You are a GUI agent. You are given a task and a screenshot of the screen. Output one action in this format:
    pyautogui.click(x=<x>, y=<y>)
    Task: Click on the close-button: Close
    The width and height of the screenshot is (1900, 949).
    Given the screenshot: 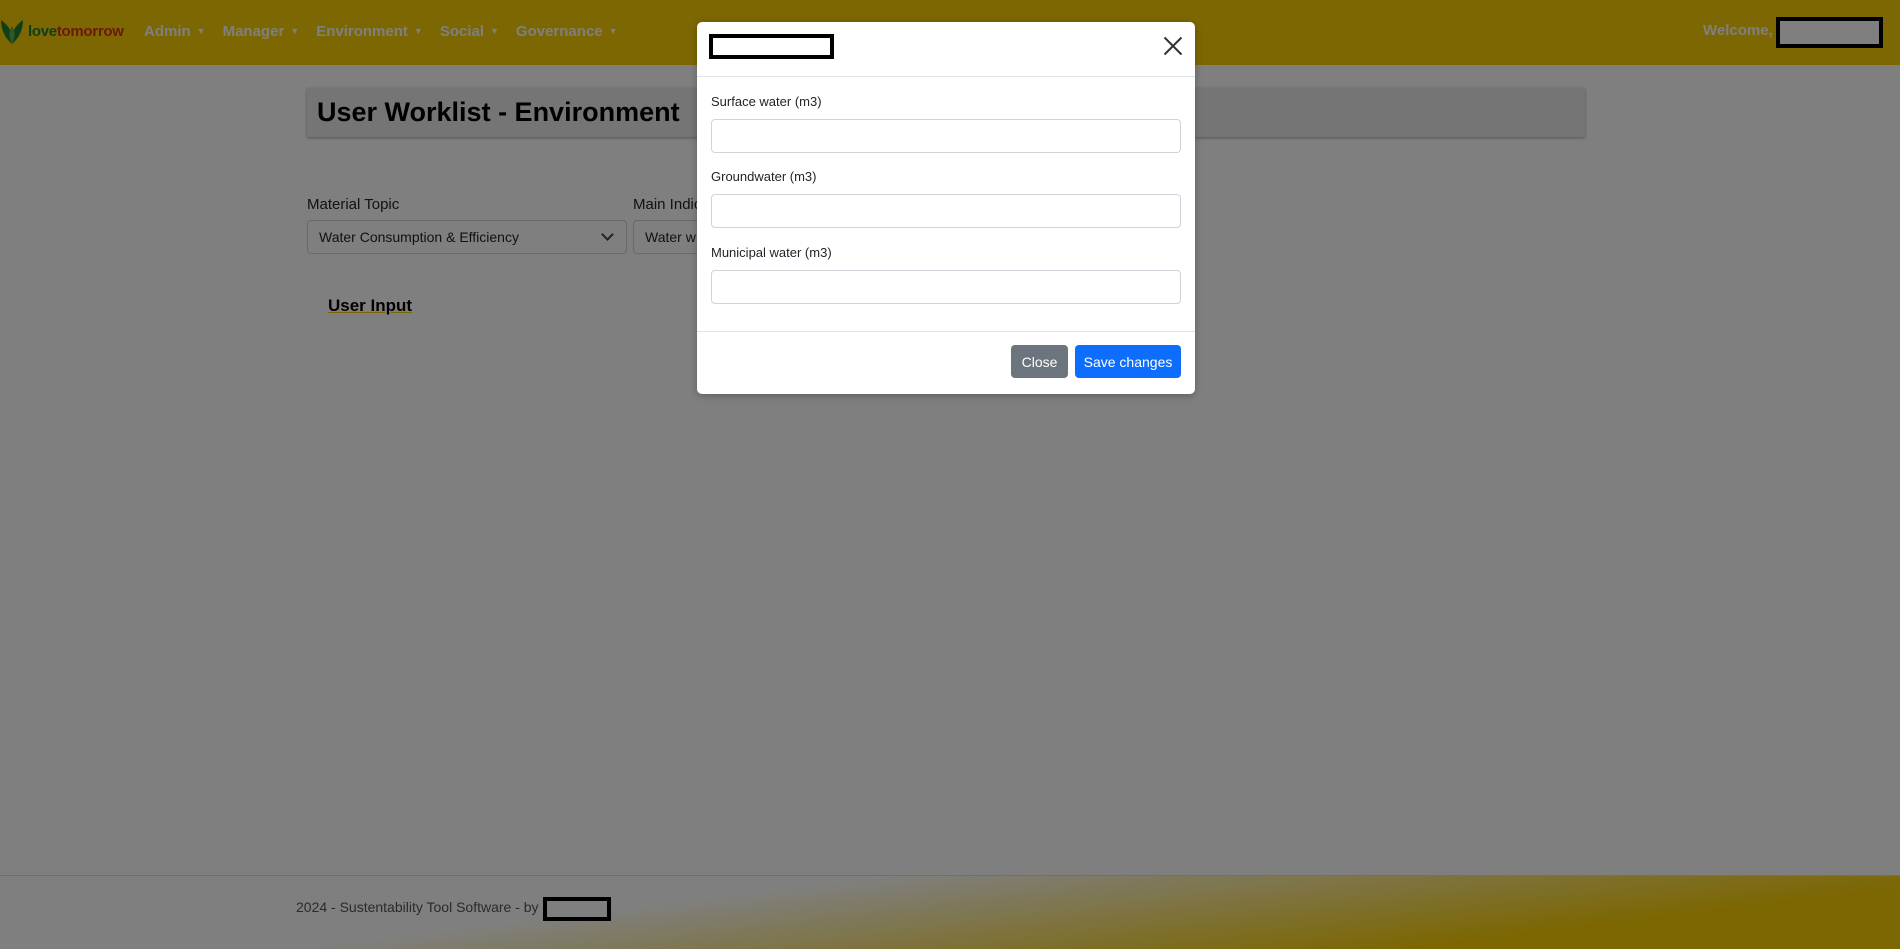 What is the action you would take?
    pyautogui.click(x=1039, y=361)
    